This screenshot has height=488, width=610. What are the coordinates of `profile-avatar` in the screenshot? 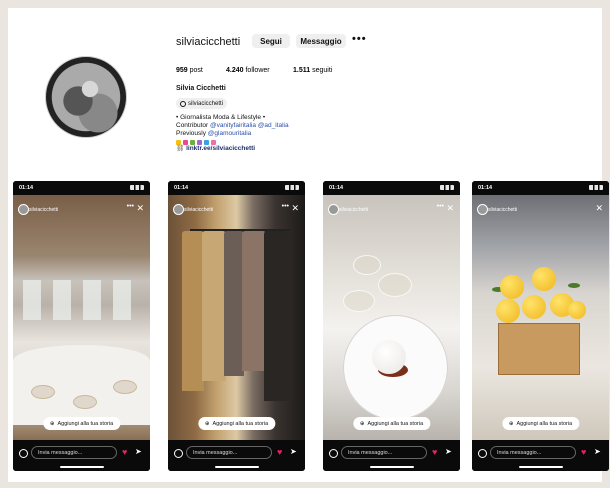 It's located at (86, 97).